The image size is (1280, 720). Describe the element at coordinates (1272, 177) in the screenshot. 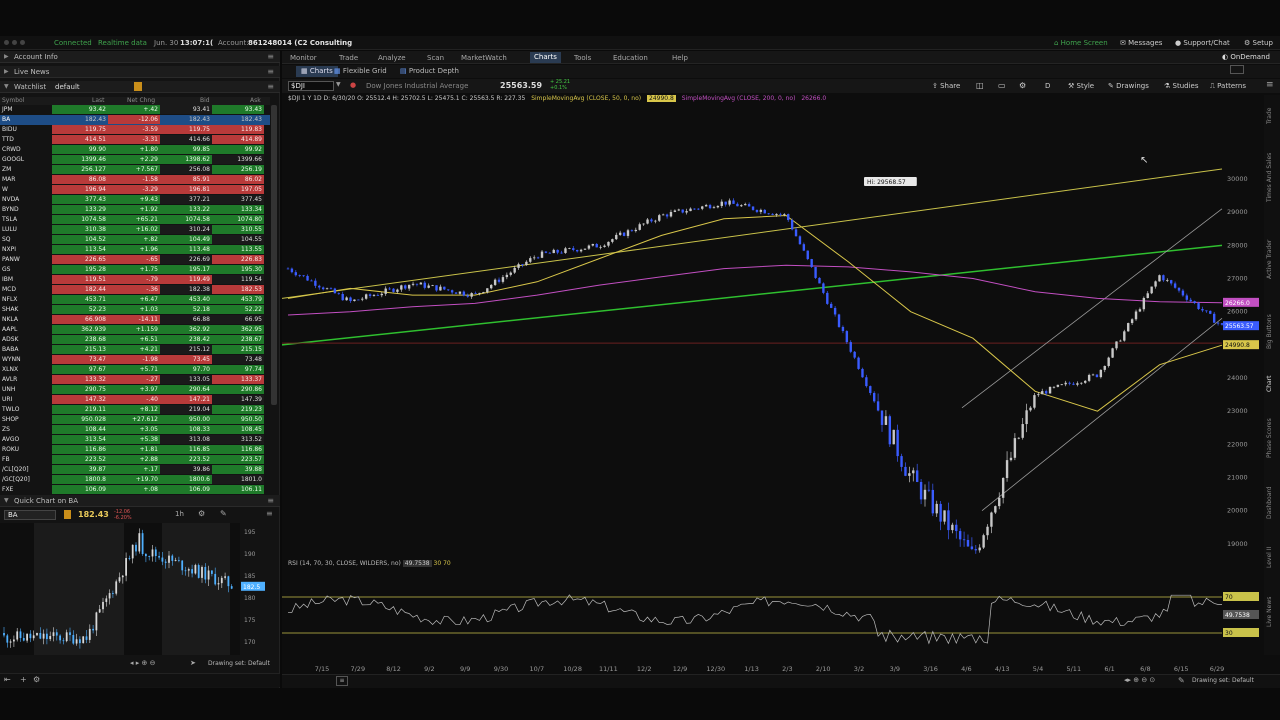

I see `side-tab-times-and-sales: Times And Sales` at that location.